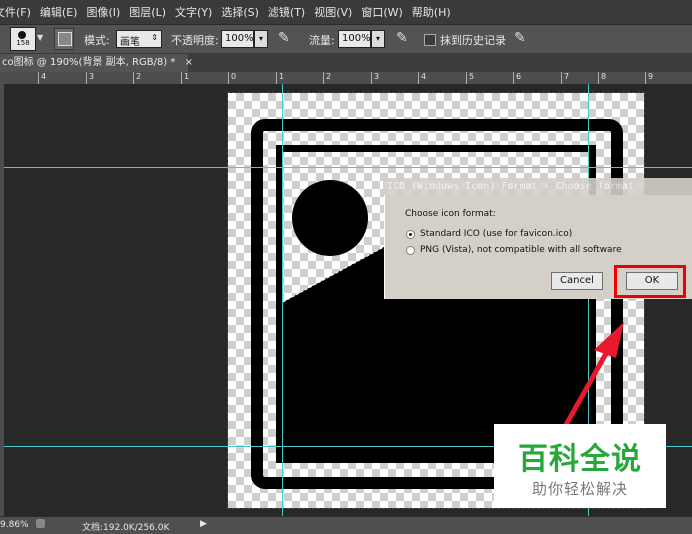 The height and width of the screenshot is (534, 692). What do you see at coordinates (282, 300) in the screenshot?
I see `guide-vertical` at bounding box center [282, 300].